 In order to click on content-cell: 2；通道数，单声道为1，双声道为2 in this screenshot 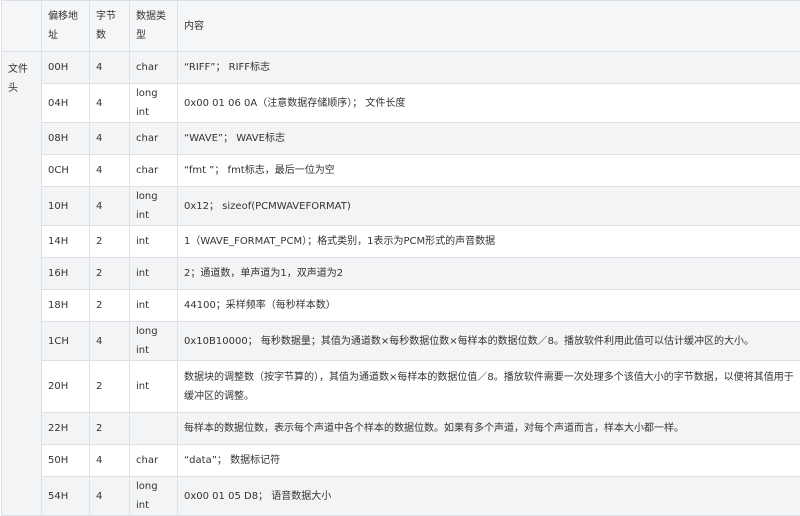, I will do `click(489, 274)`.